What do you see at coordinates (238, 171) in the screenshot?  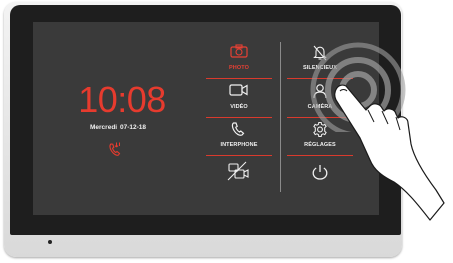 I see `video-off-icon` at bounding box center [238, 171].